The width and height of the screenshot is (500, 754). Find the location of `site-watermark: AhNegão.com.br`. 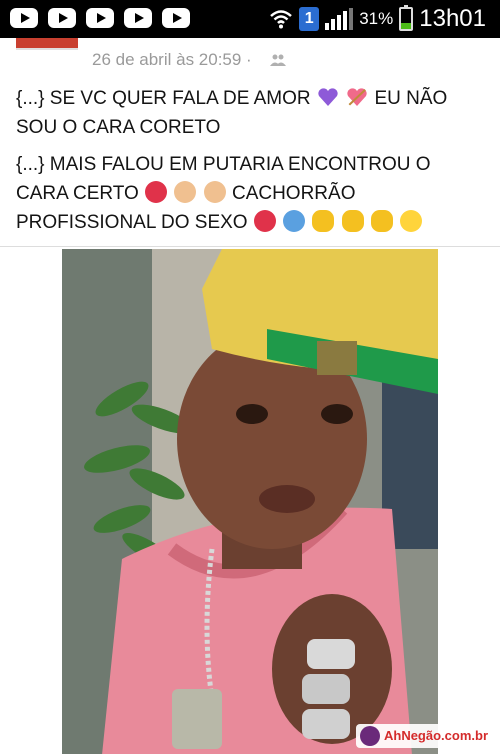

site-watermark: AhNegão.com.br is located at coordinates (425, 736).